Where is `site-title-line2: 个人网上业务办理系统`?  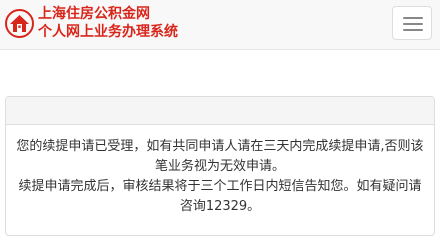
site-title-line2: 个人网上业务办理系统 is located at coordinates (108, 32).